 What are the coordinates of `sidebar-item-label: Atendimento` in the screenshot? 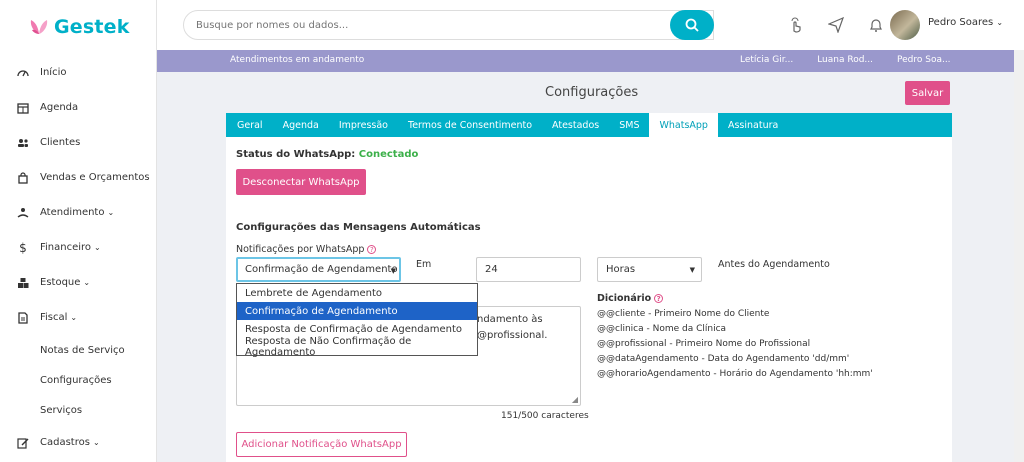 It's located at (72, 212).